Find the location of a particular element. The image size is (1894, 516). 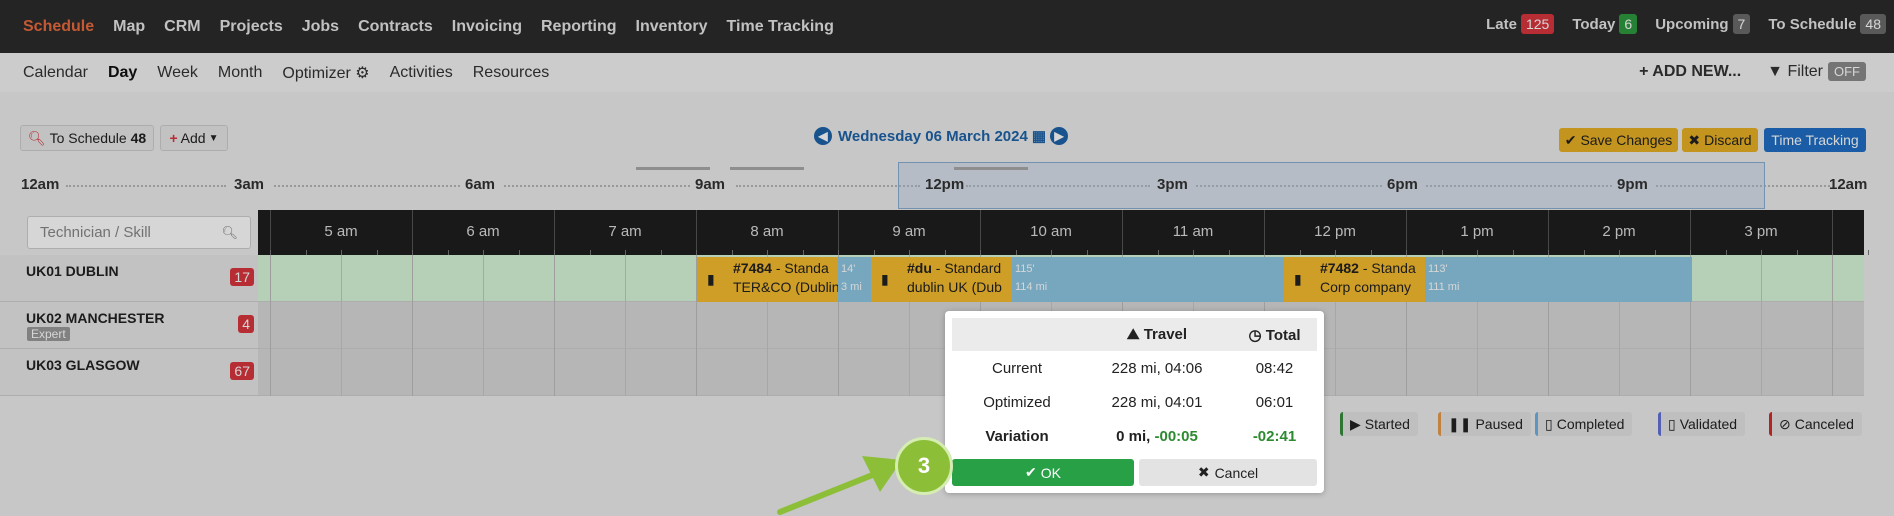

hour-label: 11 am is located at coordinates (1193, 231).